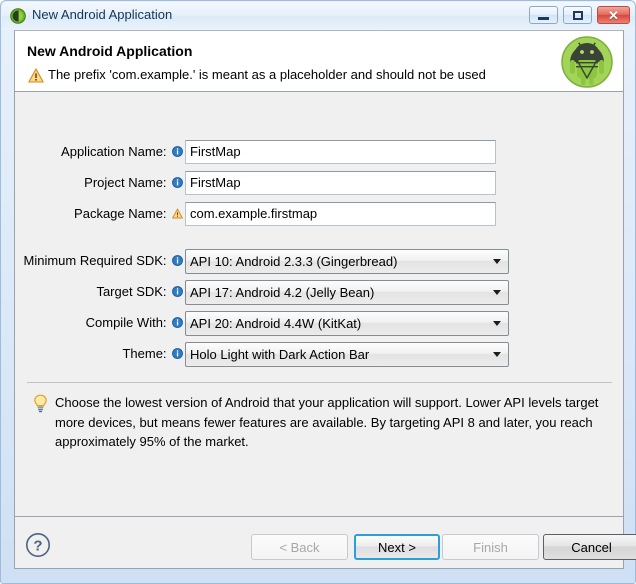 The image size is (636, 584). I want to click on minimum-required-sdk-select: API 10: Android 2.3.3 (Gingerbread), so click(347, 261).